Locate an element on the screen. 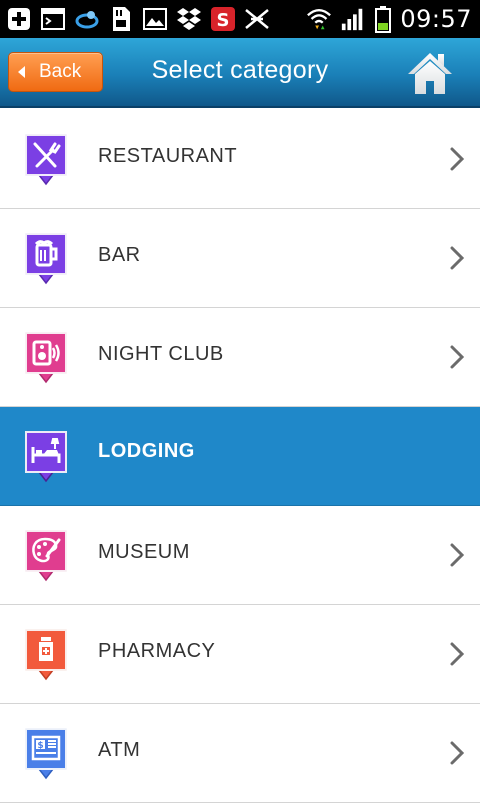  speaker-icon is located at coordinates (46, 359).